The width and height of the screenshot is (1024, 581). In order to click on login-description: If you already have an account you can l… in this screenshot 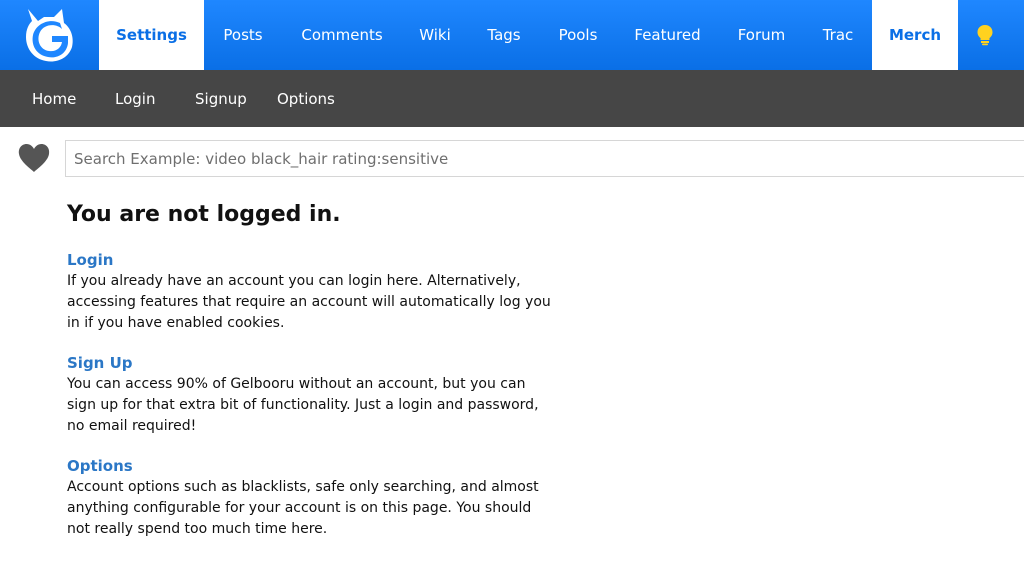, I will do `click(309, 302)`.